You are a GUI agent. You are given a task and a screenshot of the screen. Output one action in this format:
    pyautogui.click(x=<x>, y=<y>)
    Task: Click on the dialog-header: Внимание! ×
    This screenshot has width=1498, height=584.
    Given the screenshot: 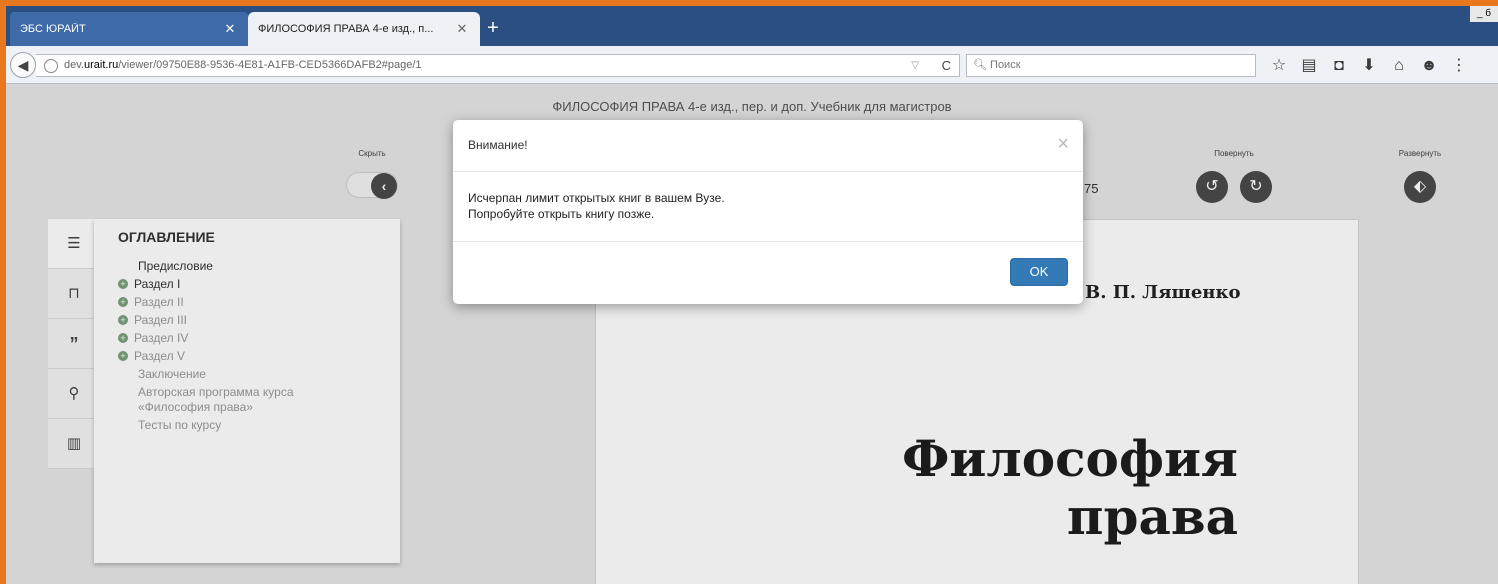 What is the action you would take?
    pyautogui.click(x=768, y=146)
    